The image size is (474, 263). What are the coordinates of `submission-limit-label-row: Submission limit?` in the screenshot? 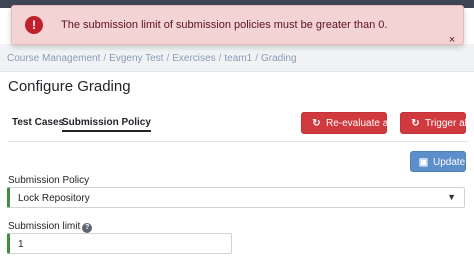 It's located at (50, 227).